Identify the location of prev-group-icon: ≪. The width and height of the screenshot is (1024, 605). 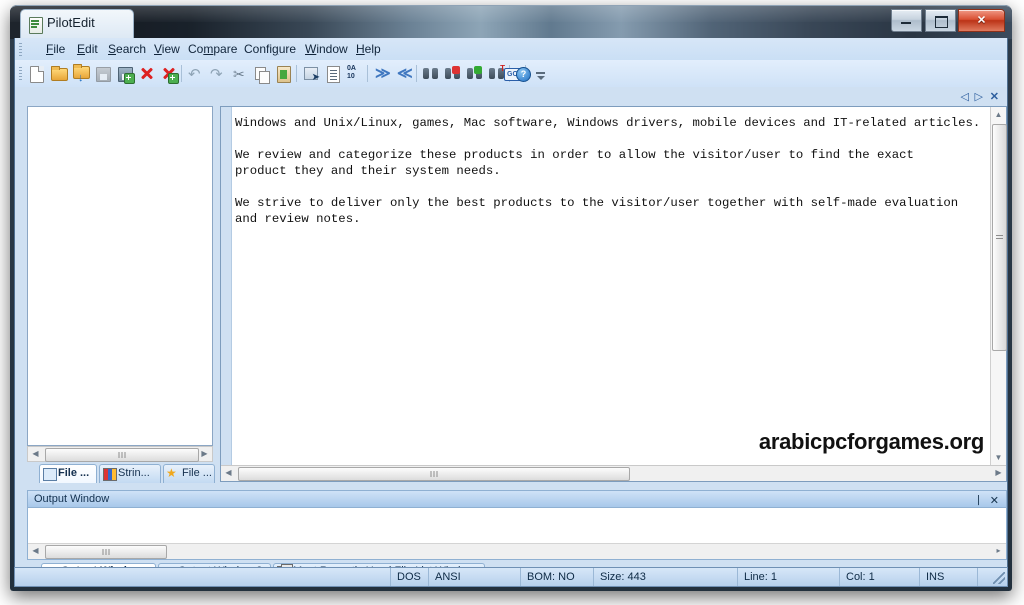
(405, 73).